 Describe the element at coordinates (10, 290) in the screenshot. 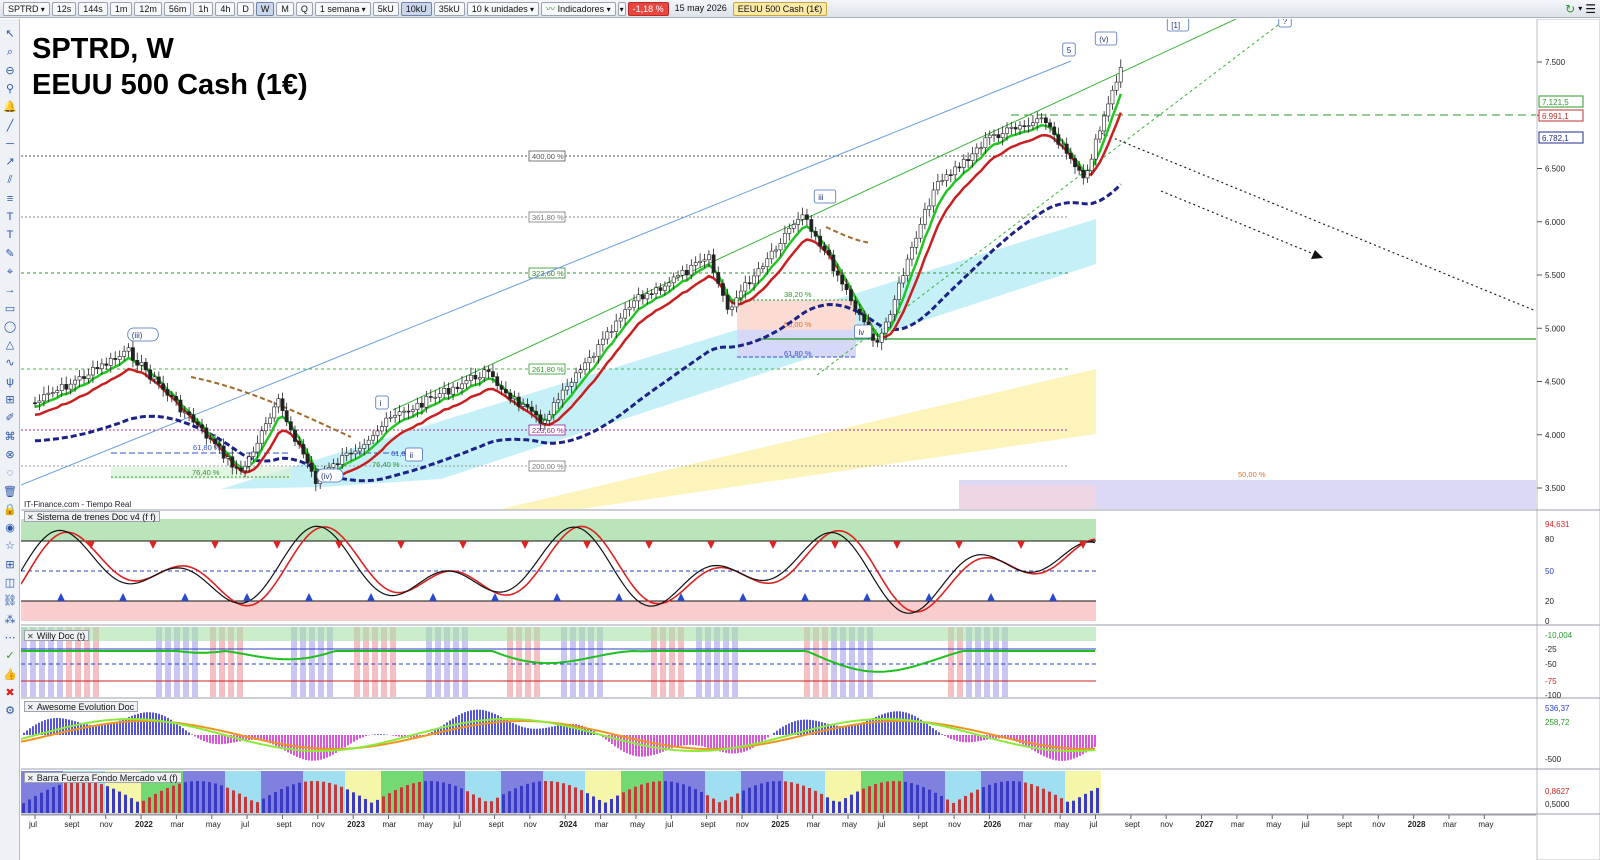

I see `arrow-icon: →` at that location.